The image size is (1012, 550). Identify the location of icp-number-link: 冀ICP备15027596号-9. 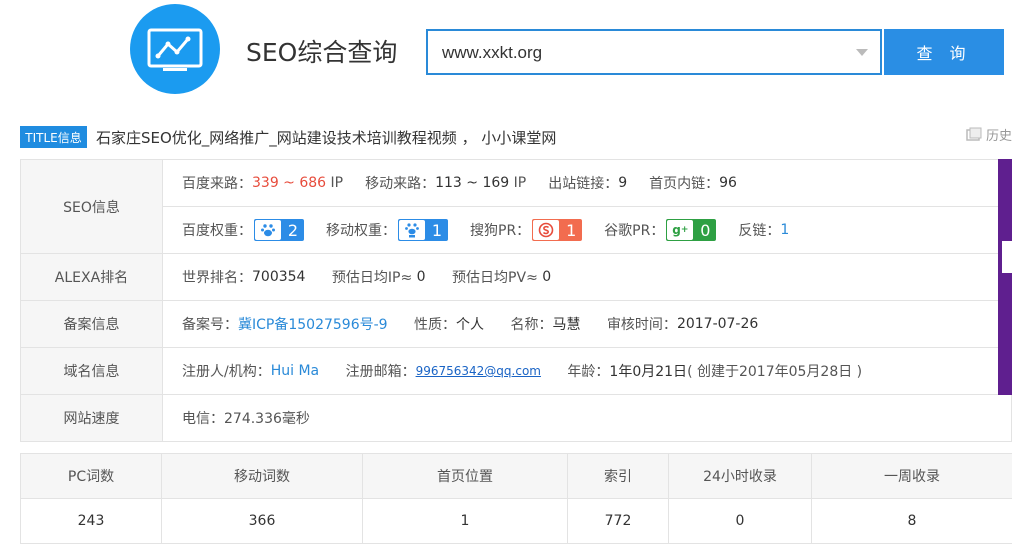
(313, 324).